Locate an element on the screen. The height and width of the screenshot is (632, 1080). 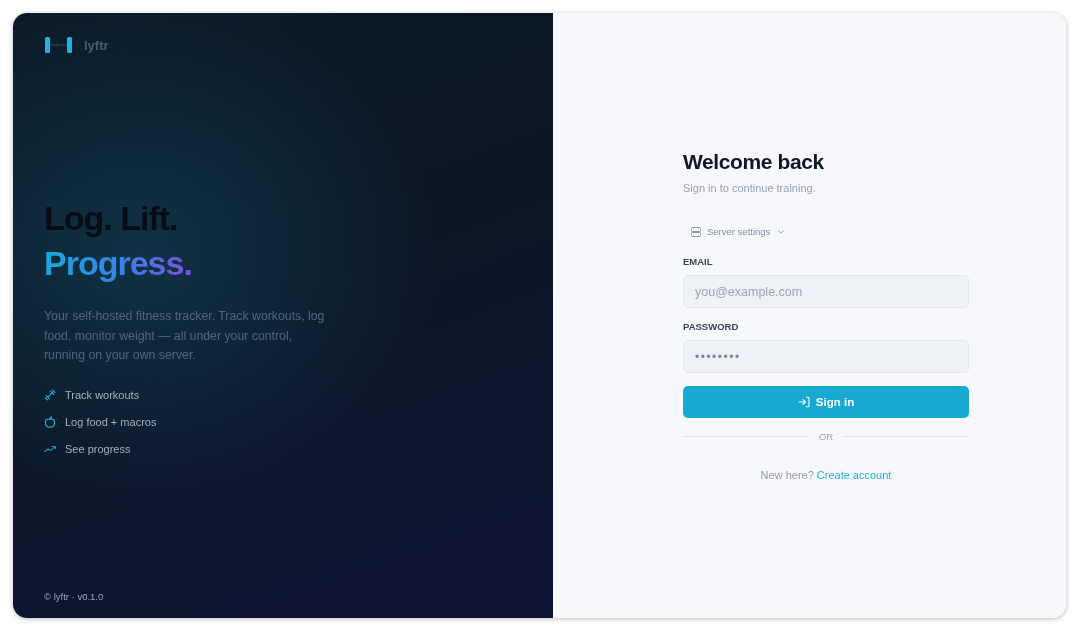
field-label: PASSWORD is located at coordinates (711, 327).